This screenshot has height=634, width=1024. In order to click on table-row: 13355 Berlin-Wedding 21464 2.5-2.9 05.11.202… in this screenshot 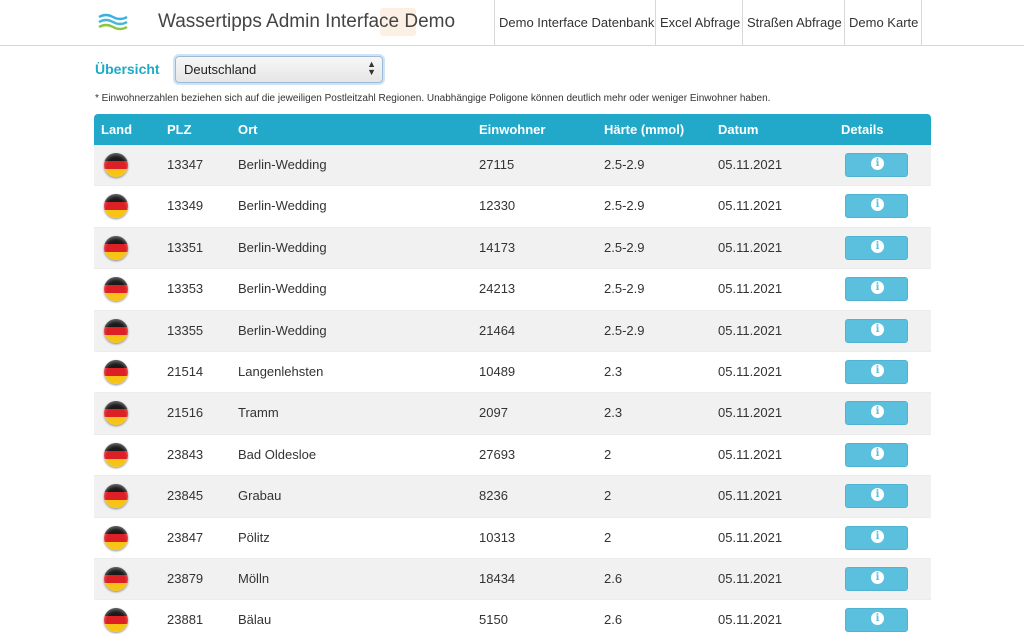, I will do `click(512, 331)`.